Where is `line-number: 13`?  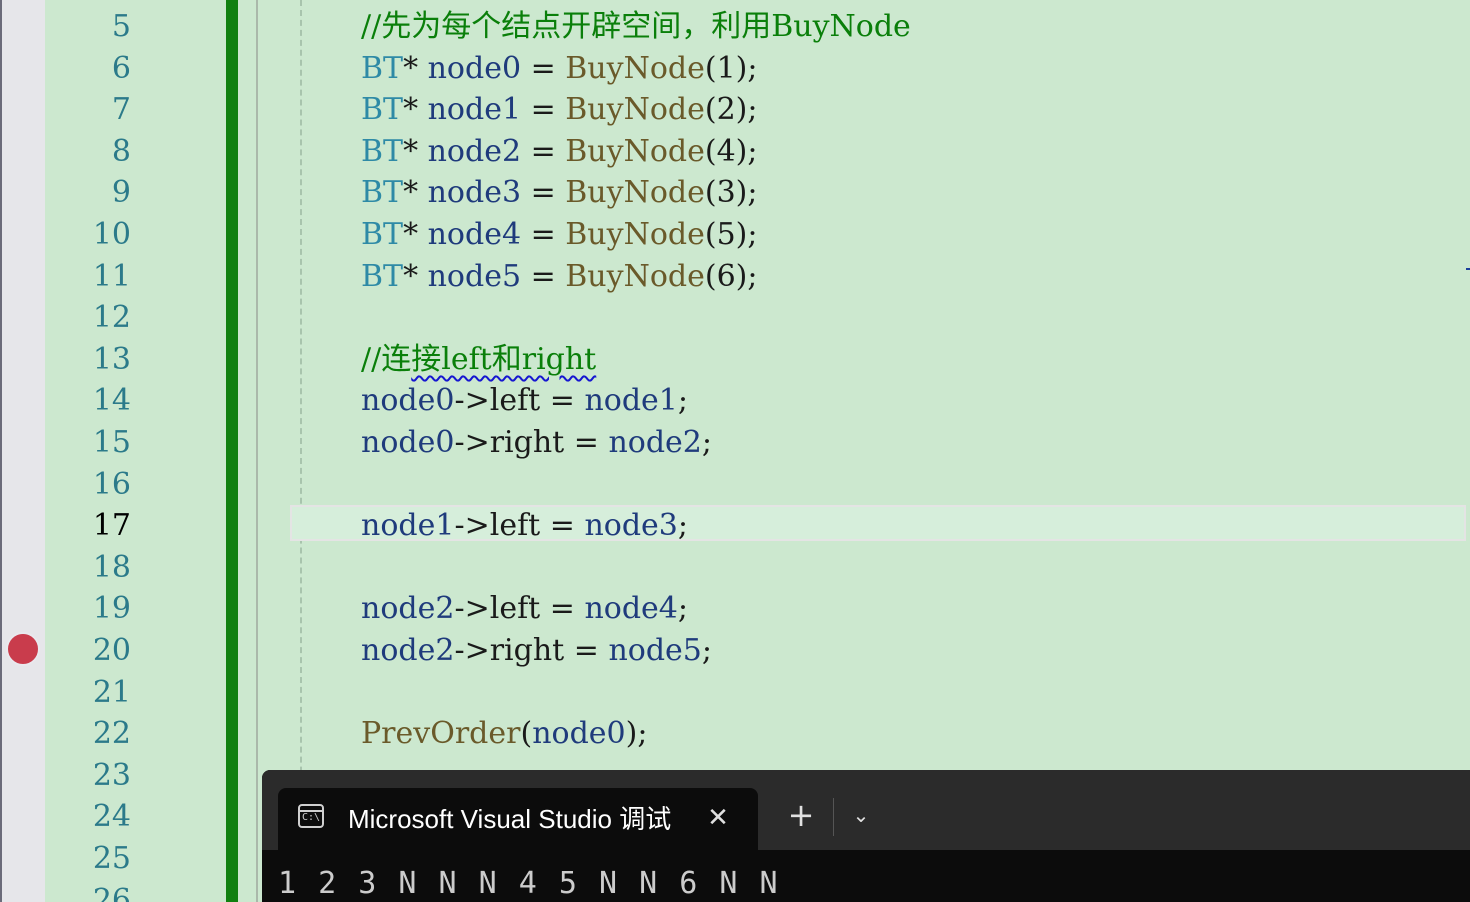 line-number: 13 is located at coordinates (111, 359).